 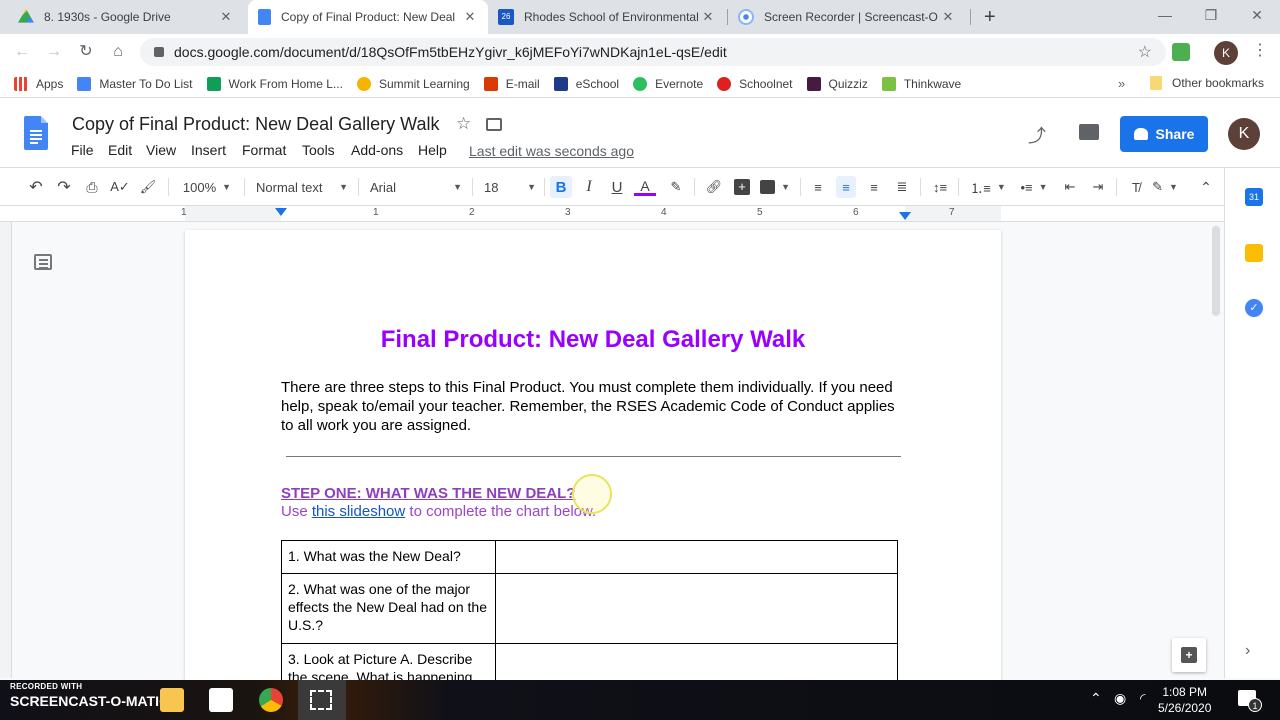 I want to click on extension-icon, so click(x=1181, y=52).